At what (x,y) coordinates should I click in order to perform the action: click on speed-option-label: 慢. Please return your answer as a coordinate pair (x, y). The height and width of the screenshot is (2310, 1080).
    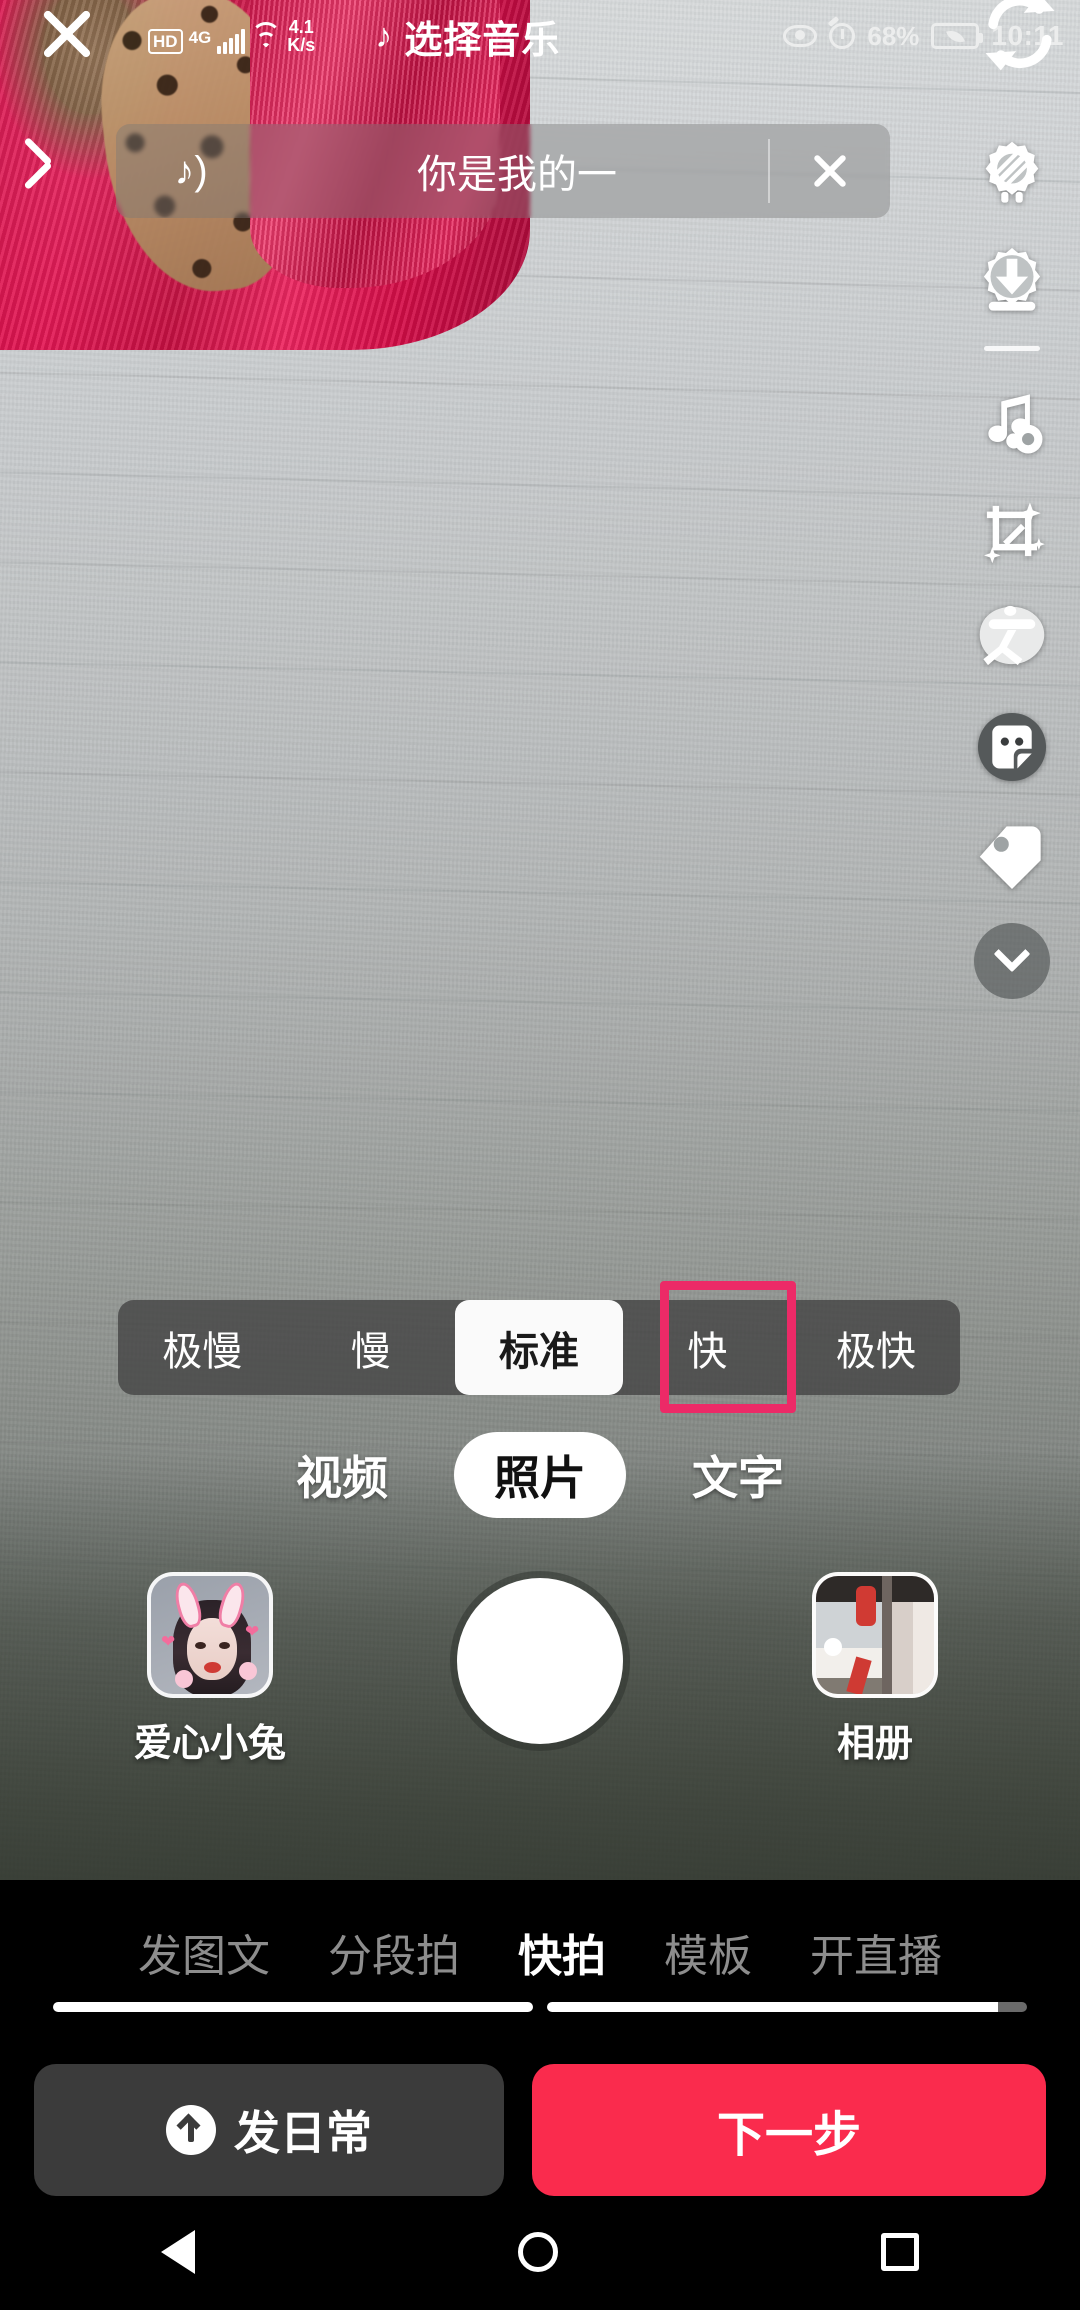
    Looking at the image, I should click on (370, 1351).